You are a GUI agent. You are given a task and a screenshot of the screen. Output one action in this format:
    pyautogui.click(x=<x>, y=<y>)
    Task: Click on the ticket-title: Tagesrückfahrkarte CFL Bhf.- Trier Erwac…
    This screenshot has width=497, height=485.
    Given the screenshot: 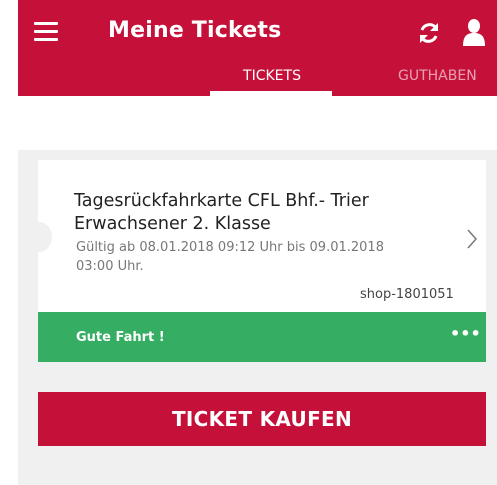 What is the action you would take?
    pyautogui.click(x=221, y=212)
    